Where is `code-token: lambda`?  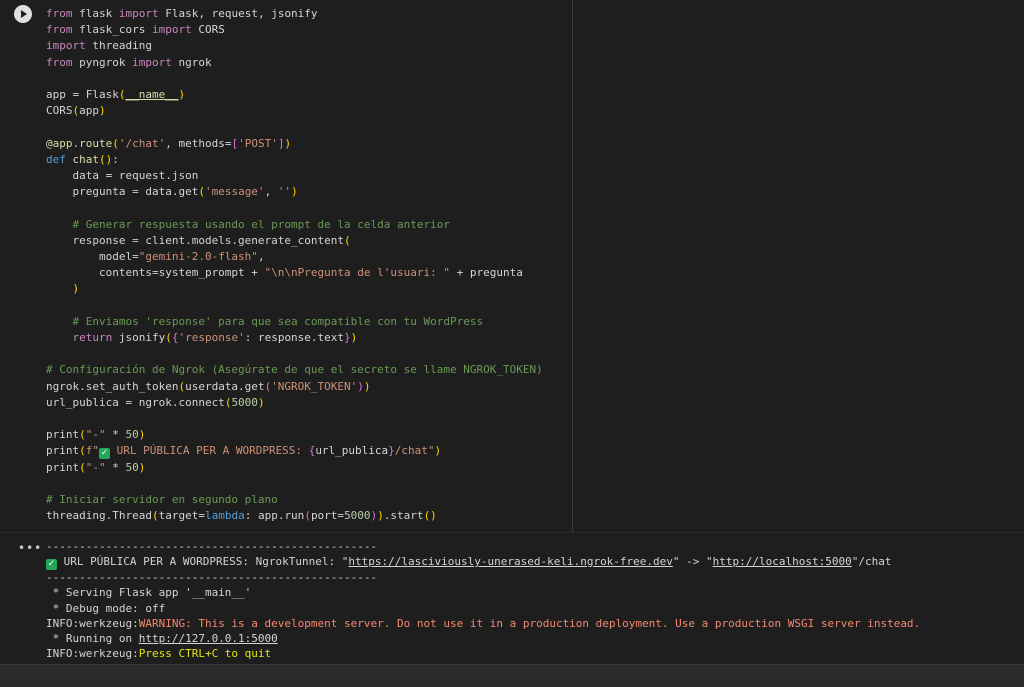
code-token: lambda is located at coordinates (224, 516).